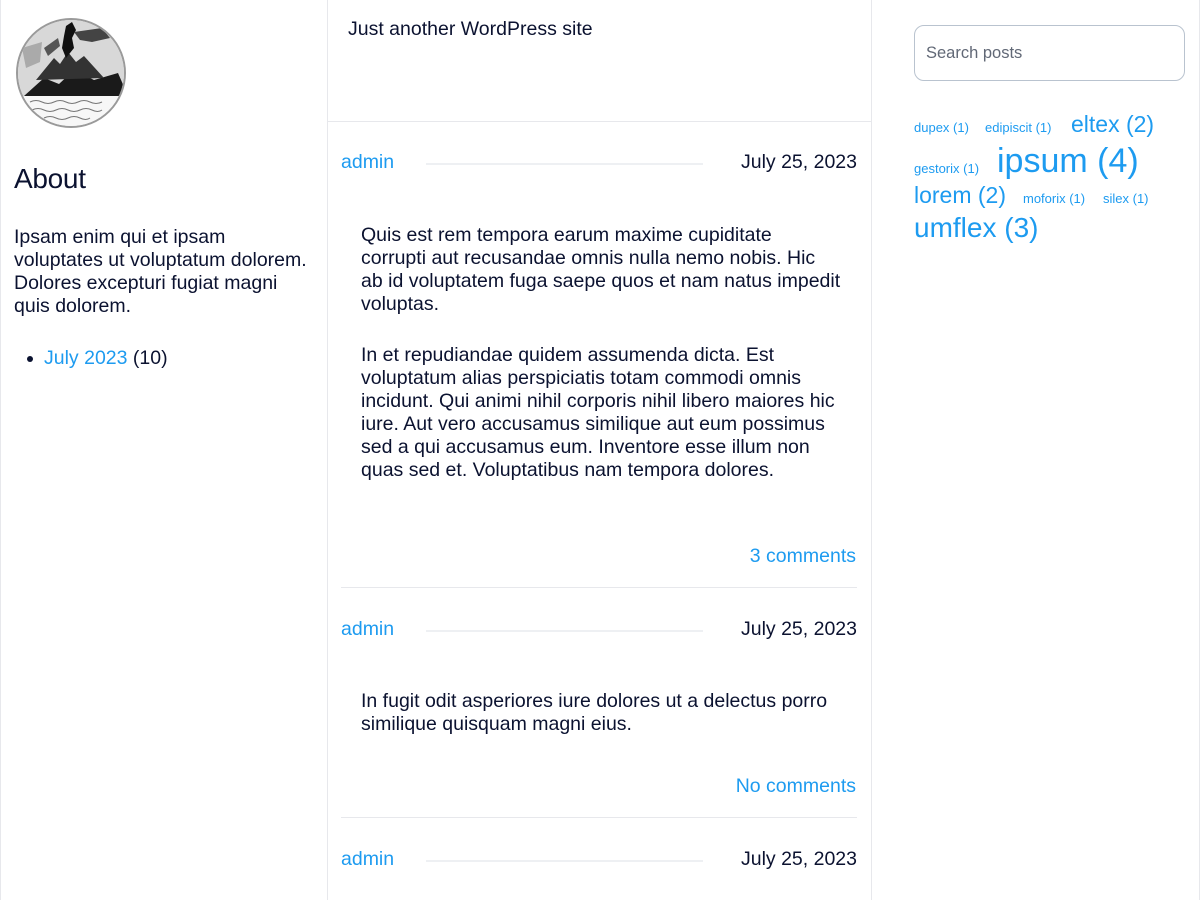 This screenshot has height=900, width=1200. I want to click on tag-edipiscit: edipiscit (1), so click(1018, 127).